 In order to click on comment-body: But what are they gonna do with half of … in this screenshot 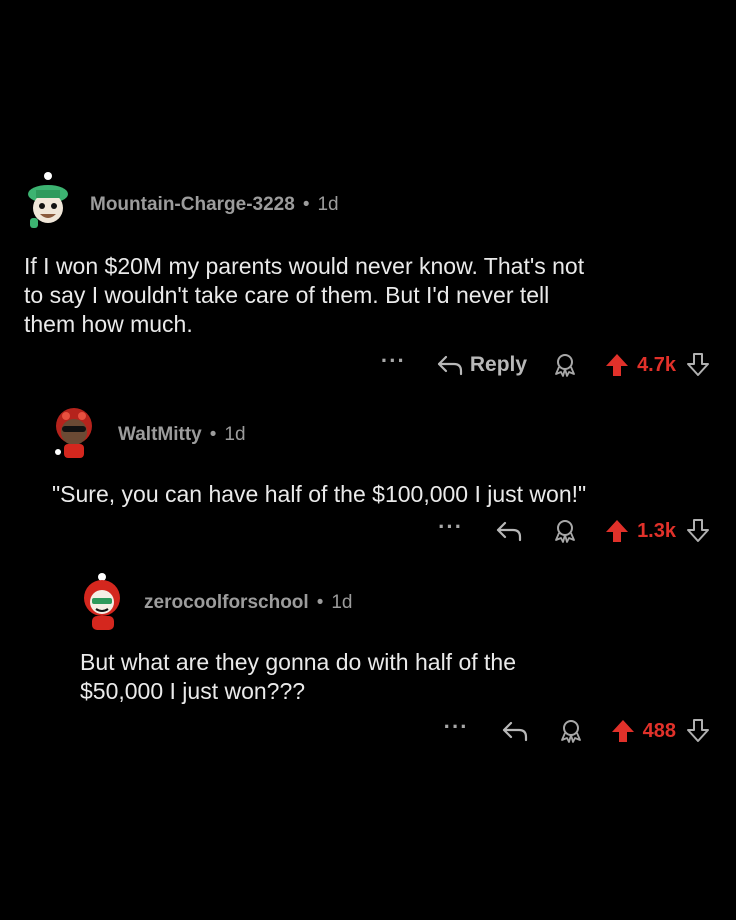, I will do `click(298, 676)`.